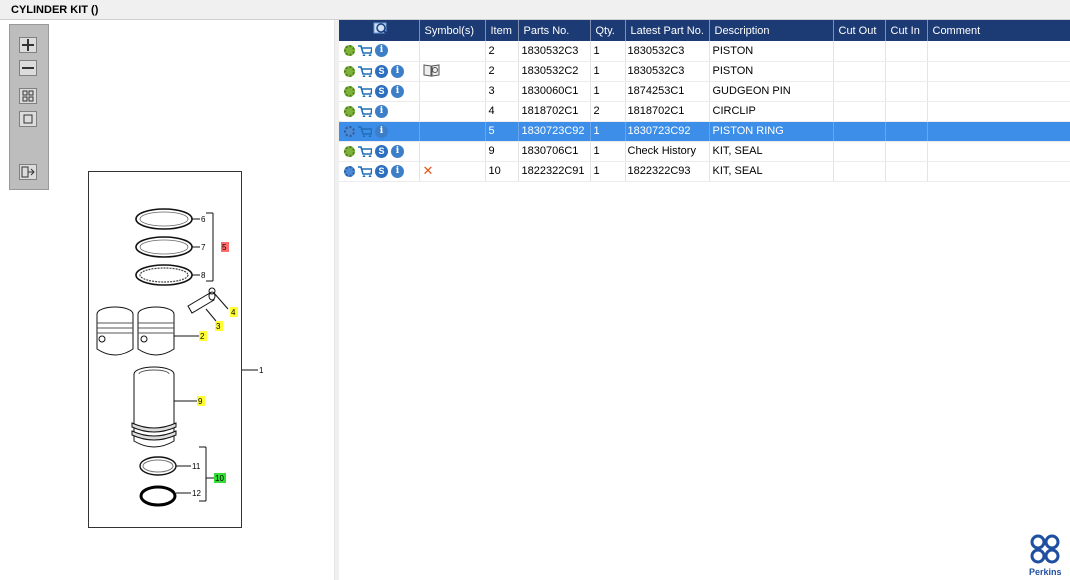 The width and height of the screenshot is (1070, 580). I want to click on seal-ring-11-drawing, so click(158, 466).